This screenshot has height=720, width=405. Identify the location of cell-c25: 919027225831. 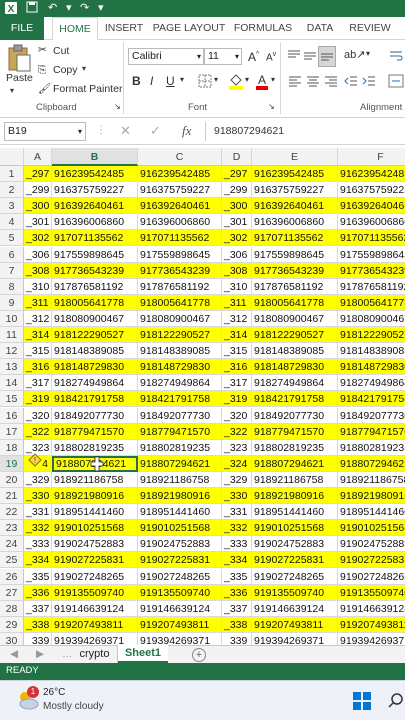
(180, 560).